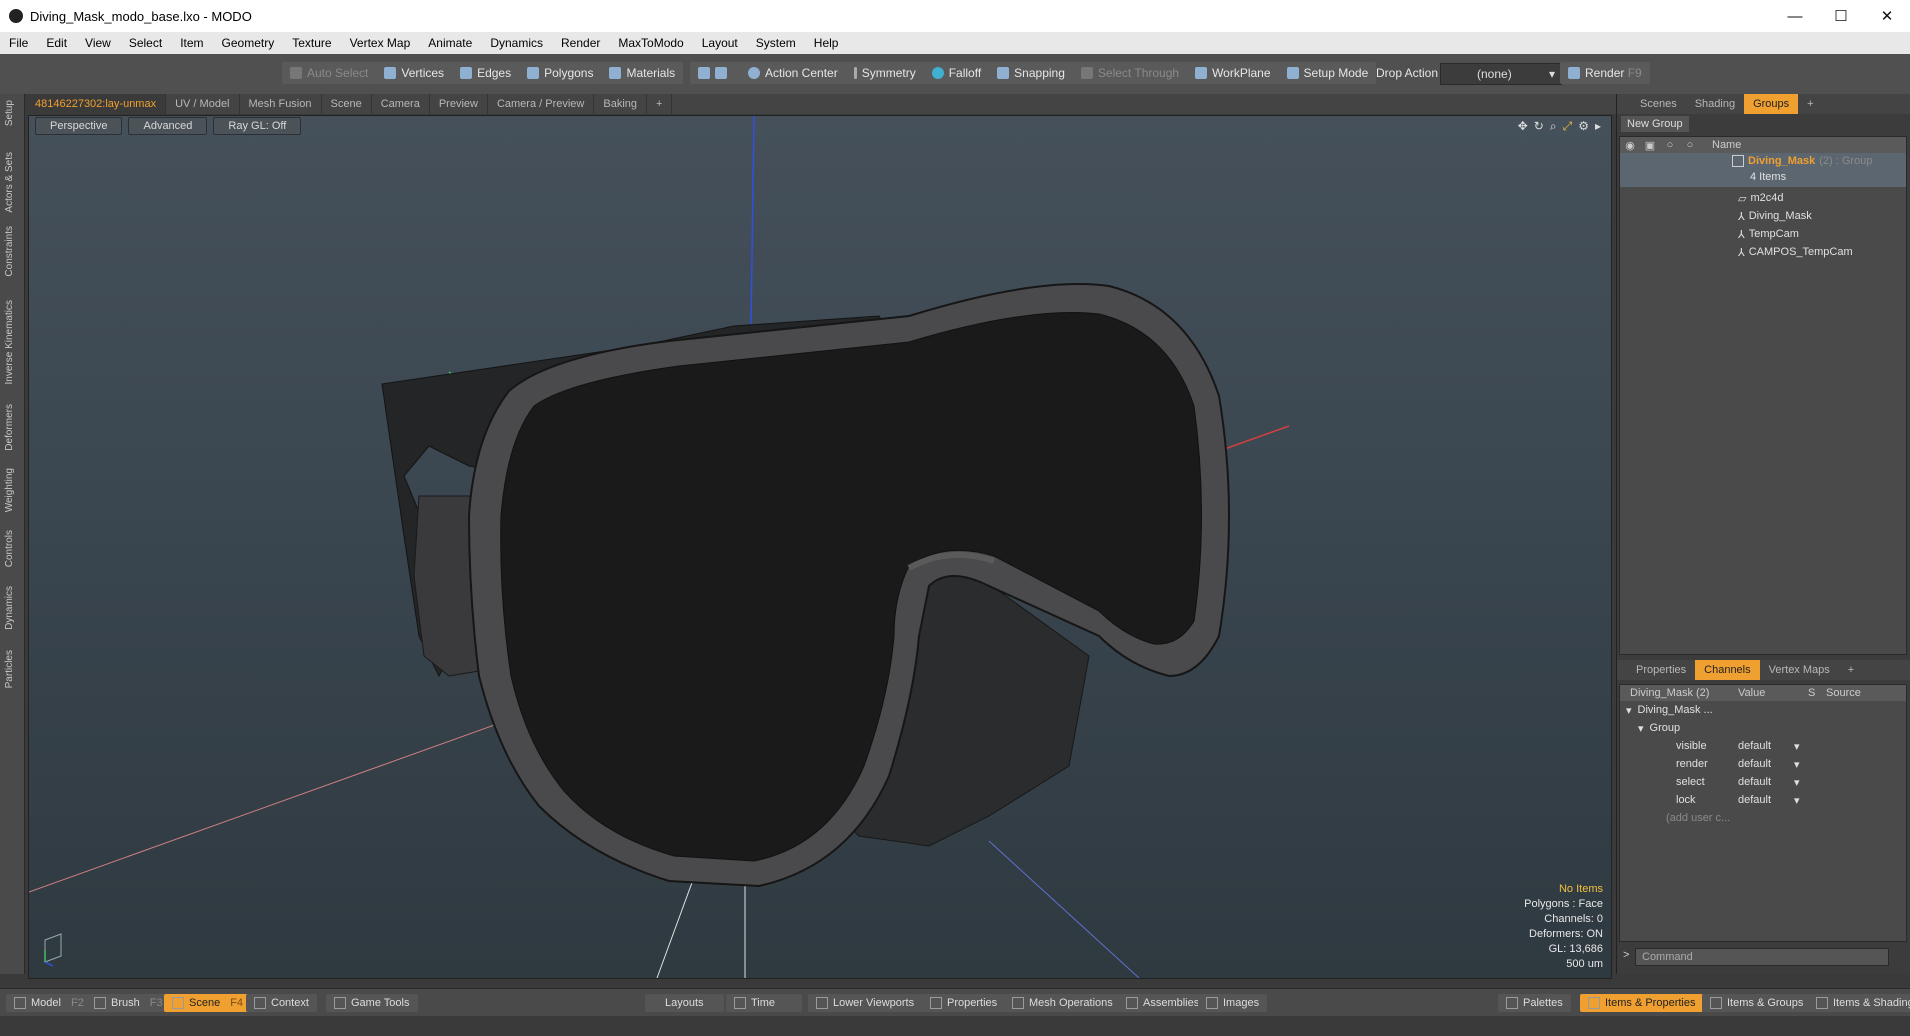  What do you see at coordinates (1715, 104) in the screenshot?
I see `tab-shading: Shading` at bounding box center [1715, 104].